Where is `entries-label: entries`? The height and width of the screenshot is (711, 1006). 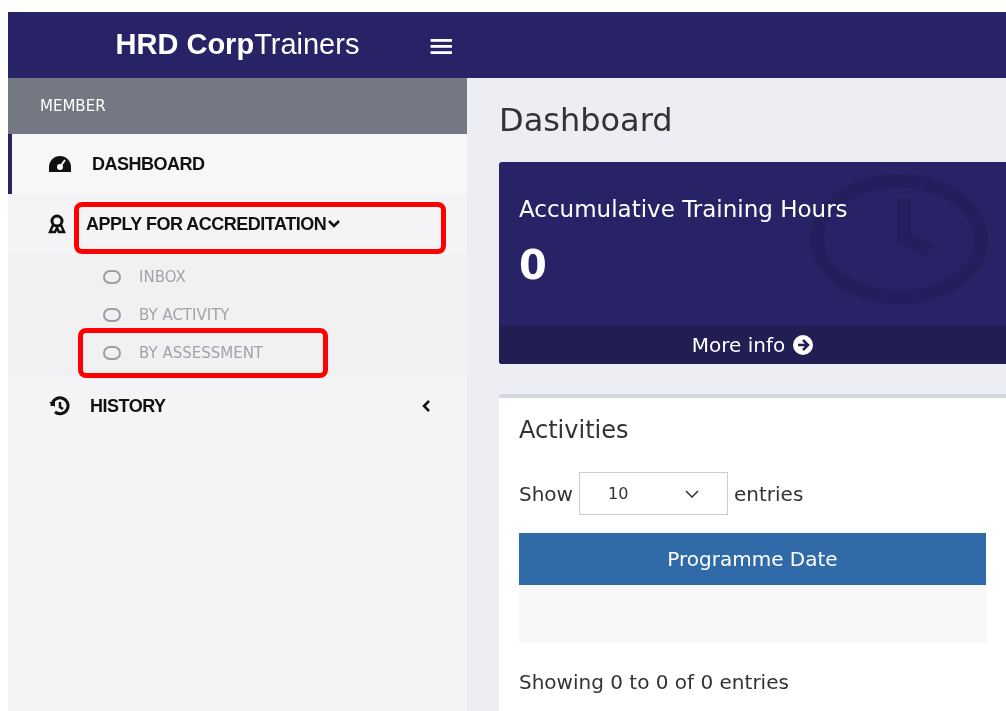
entries-label: entries is located at coordinates (768, 494).